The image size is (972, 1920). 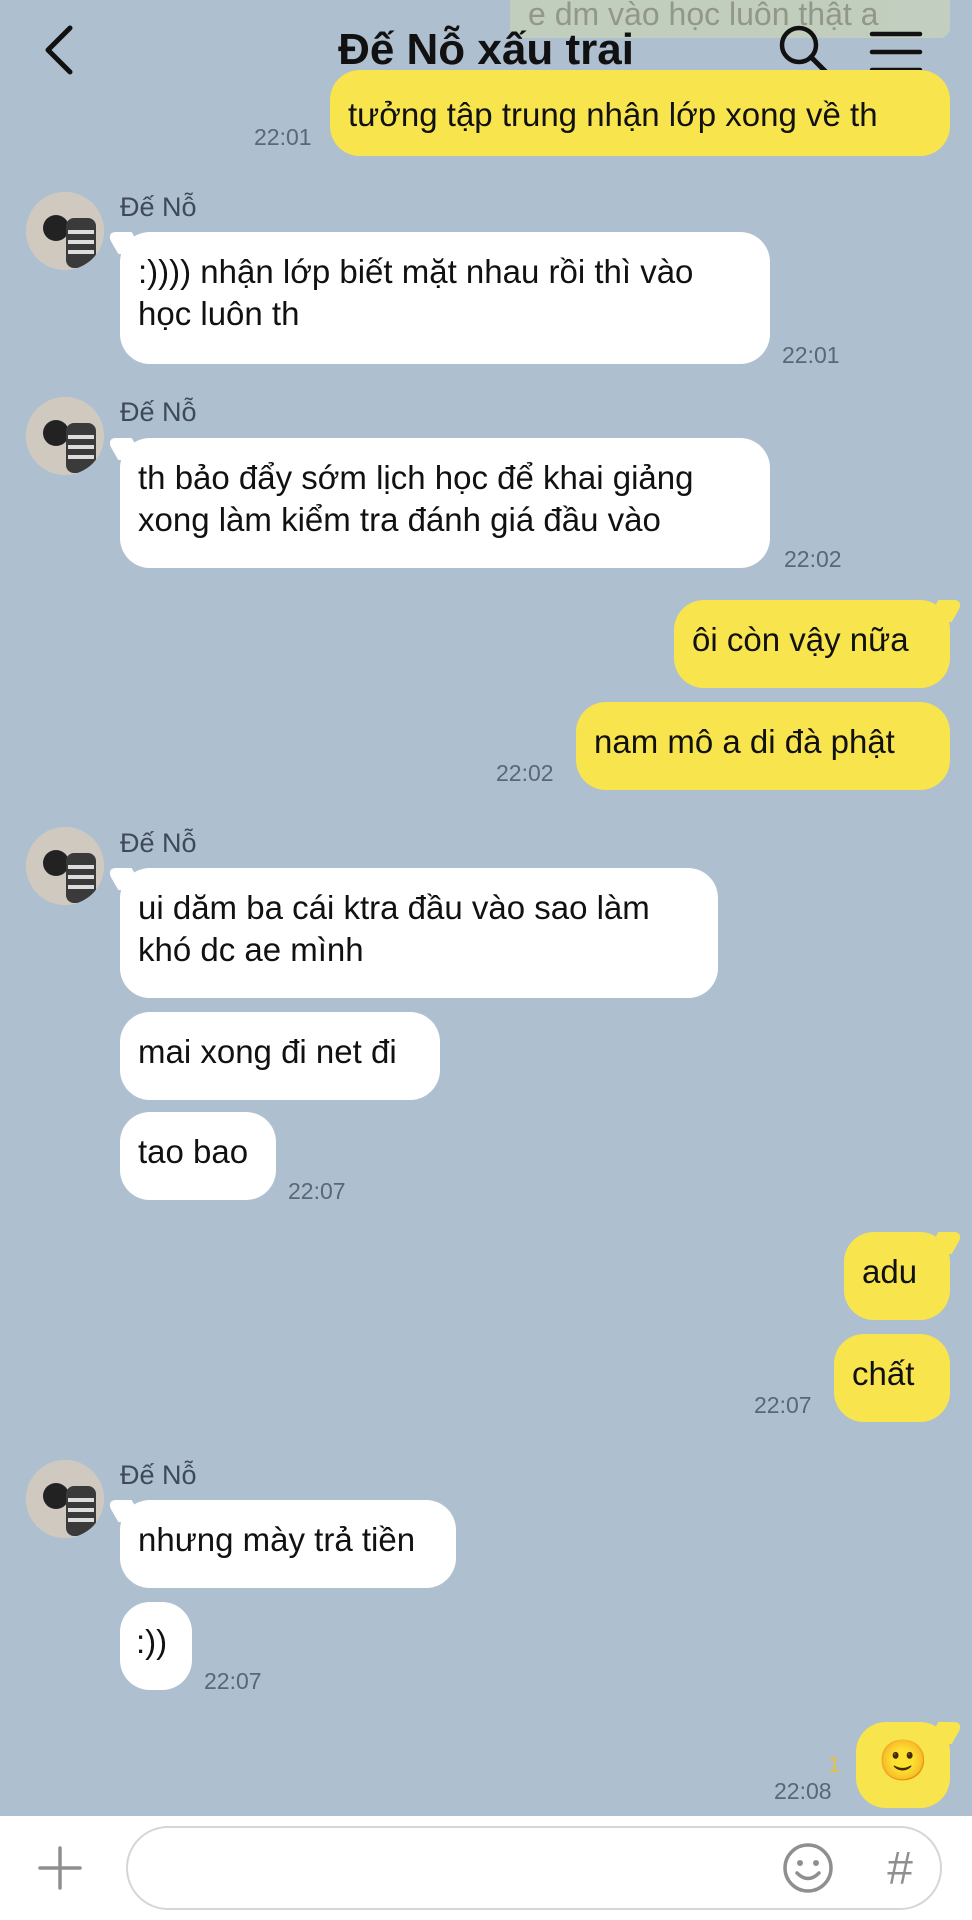 I want to click on outgoing-message: nam mô a di đà phật, so click(x=763, y=746).